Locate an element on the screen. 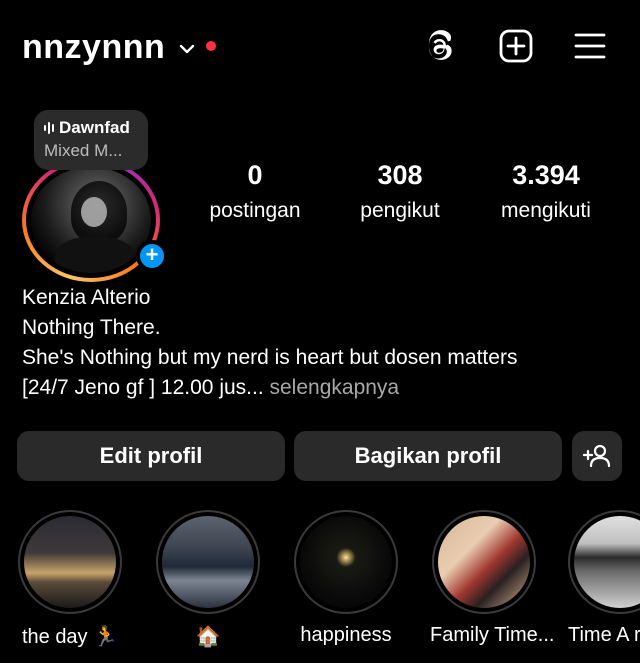  stat-posts: 0 postingan is located at coordinates (255, 191).